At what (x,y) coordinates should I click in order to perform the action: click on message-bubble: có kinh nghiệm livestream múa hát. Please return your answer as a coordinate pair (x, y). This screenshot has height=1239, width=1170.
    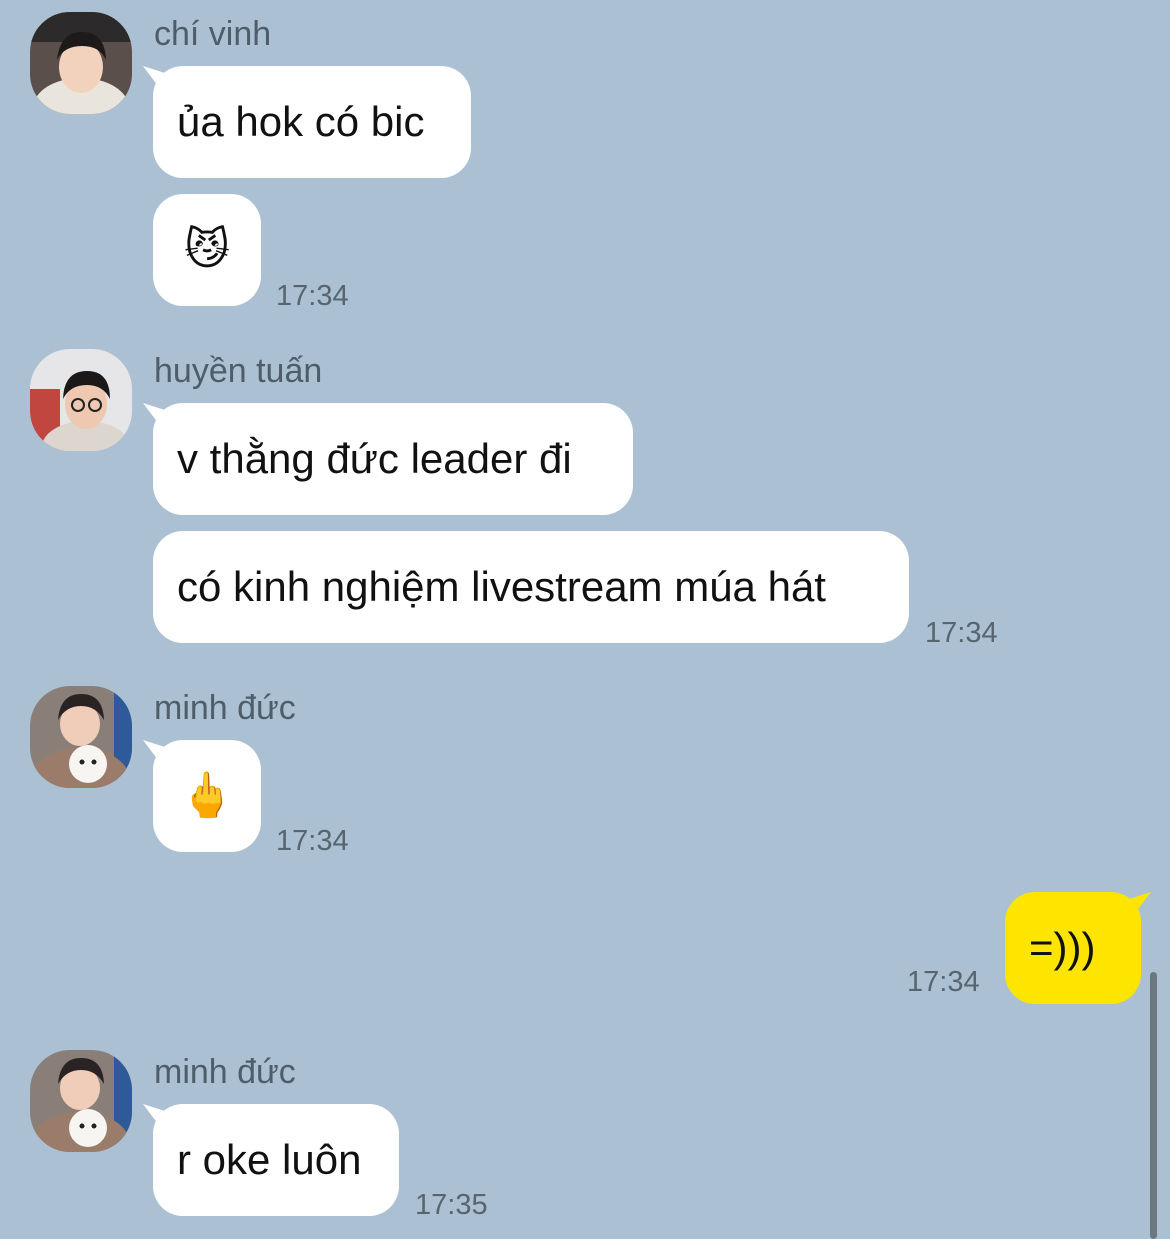
    Looking at the image, I should click on (531, 587).